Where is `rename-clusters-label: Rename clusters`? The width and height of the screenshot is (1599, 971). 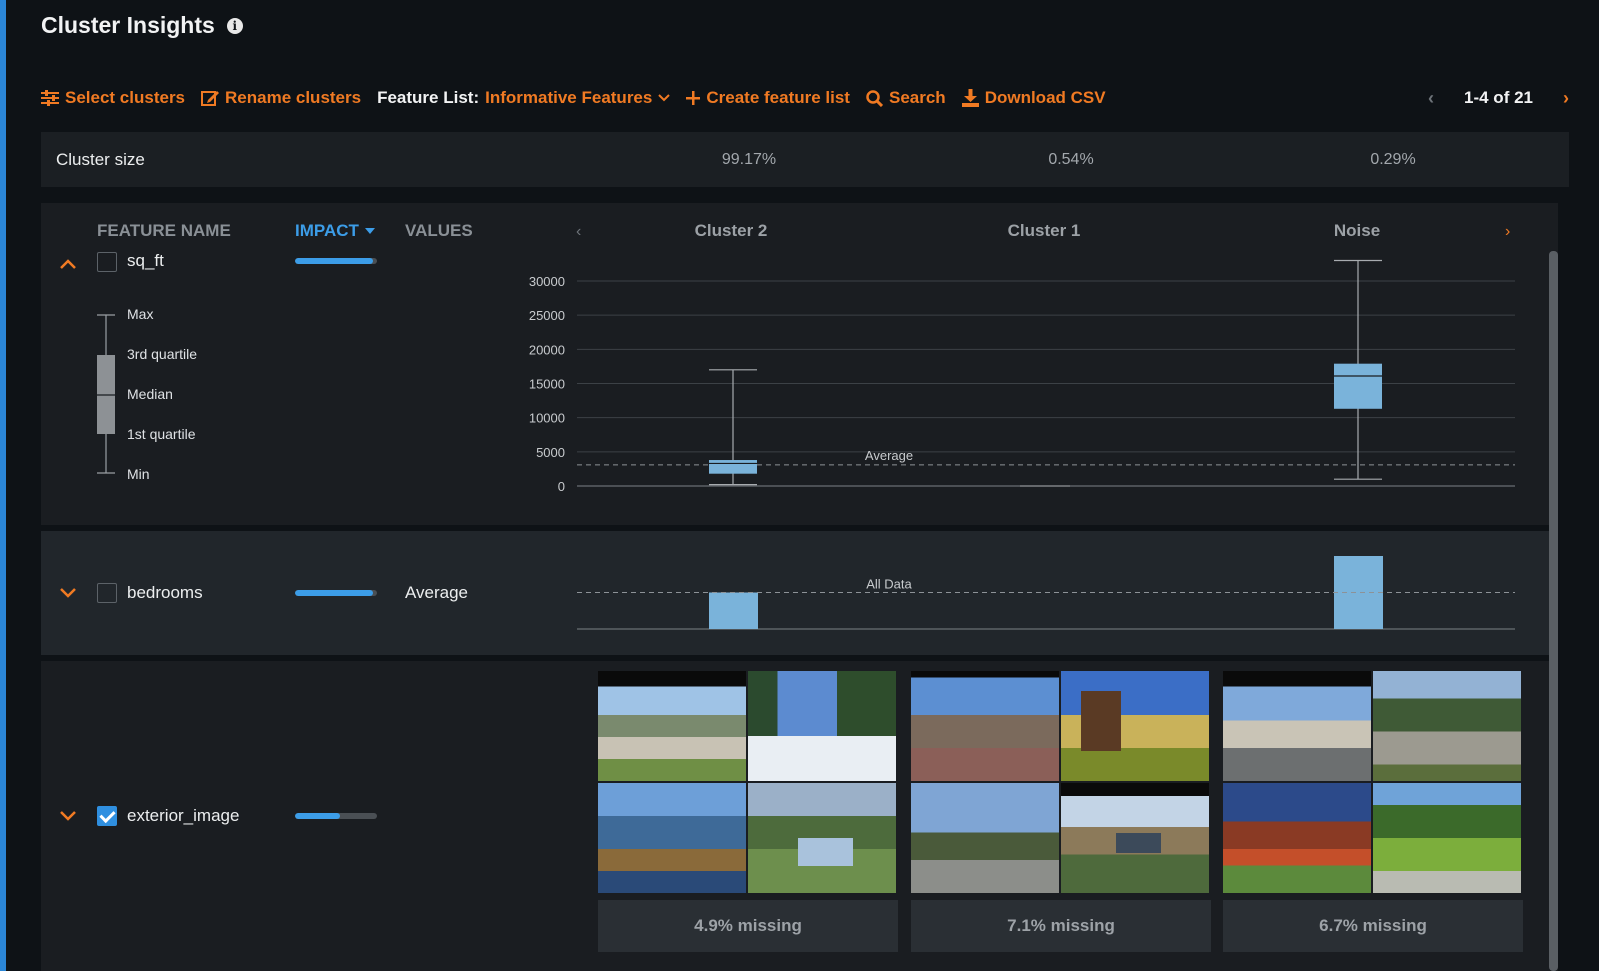
rename-clusters-label: Rename clusters is located at coordinates (293, 97).